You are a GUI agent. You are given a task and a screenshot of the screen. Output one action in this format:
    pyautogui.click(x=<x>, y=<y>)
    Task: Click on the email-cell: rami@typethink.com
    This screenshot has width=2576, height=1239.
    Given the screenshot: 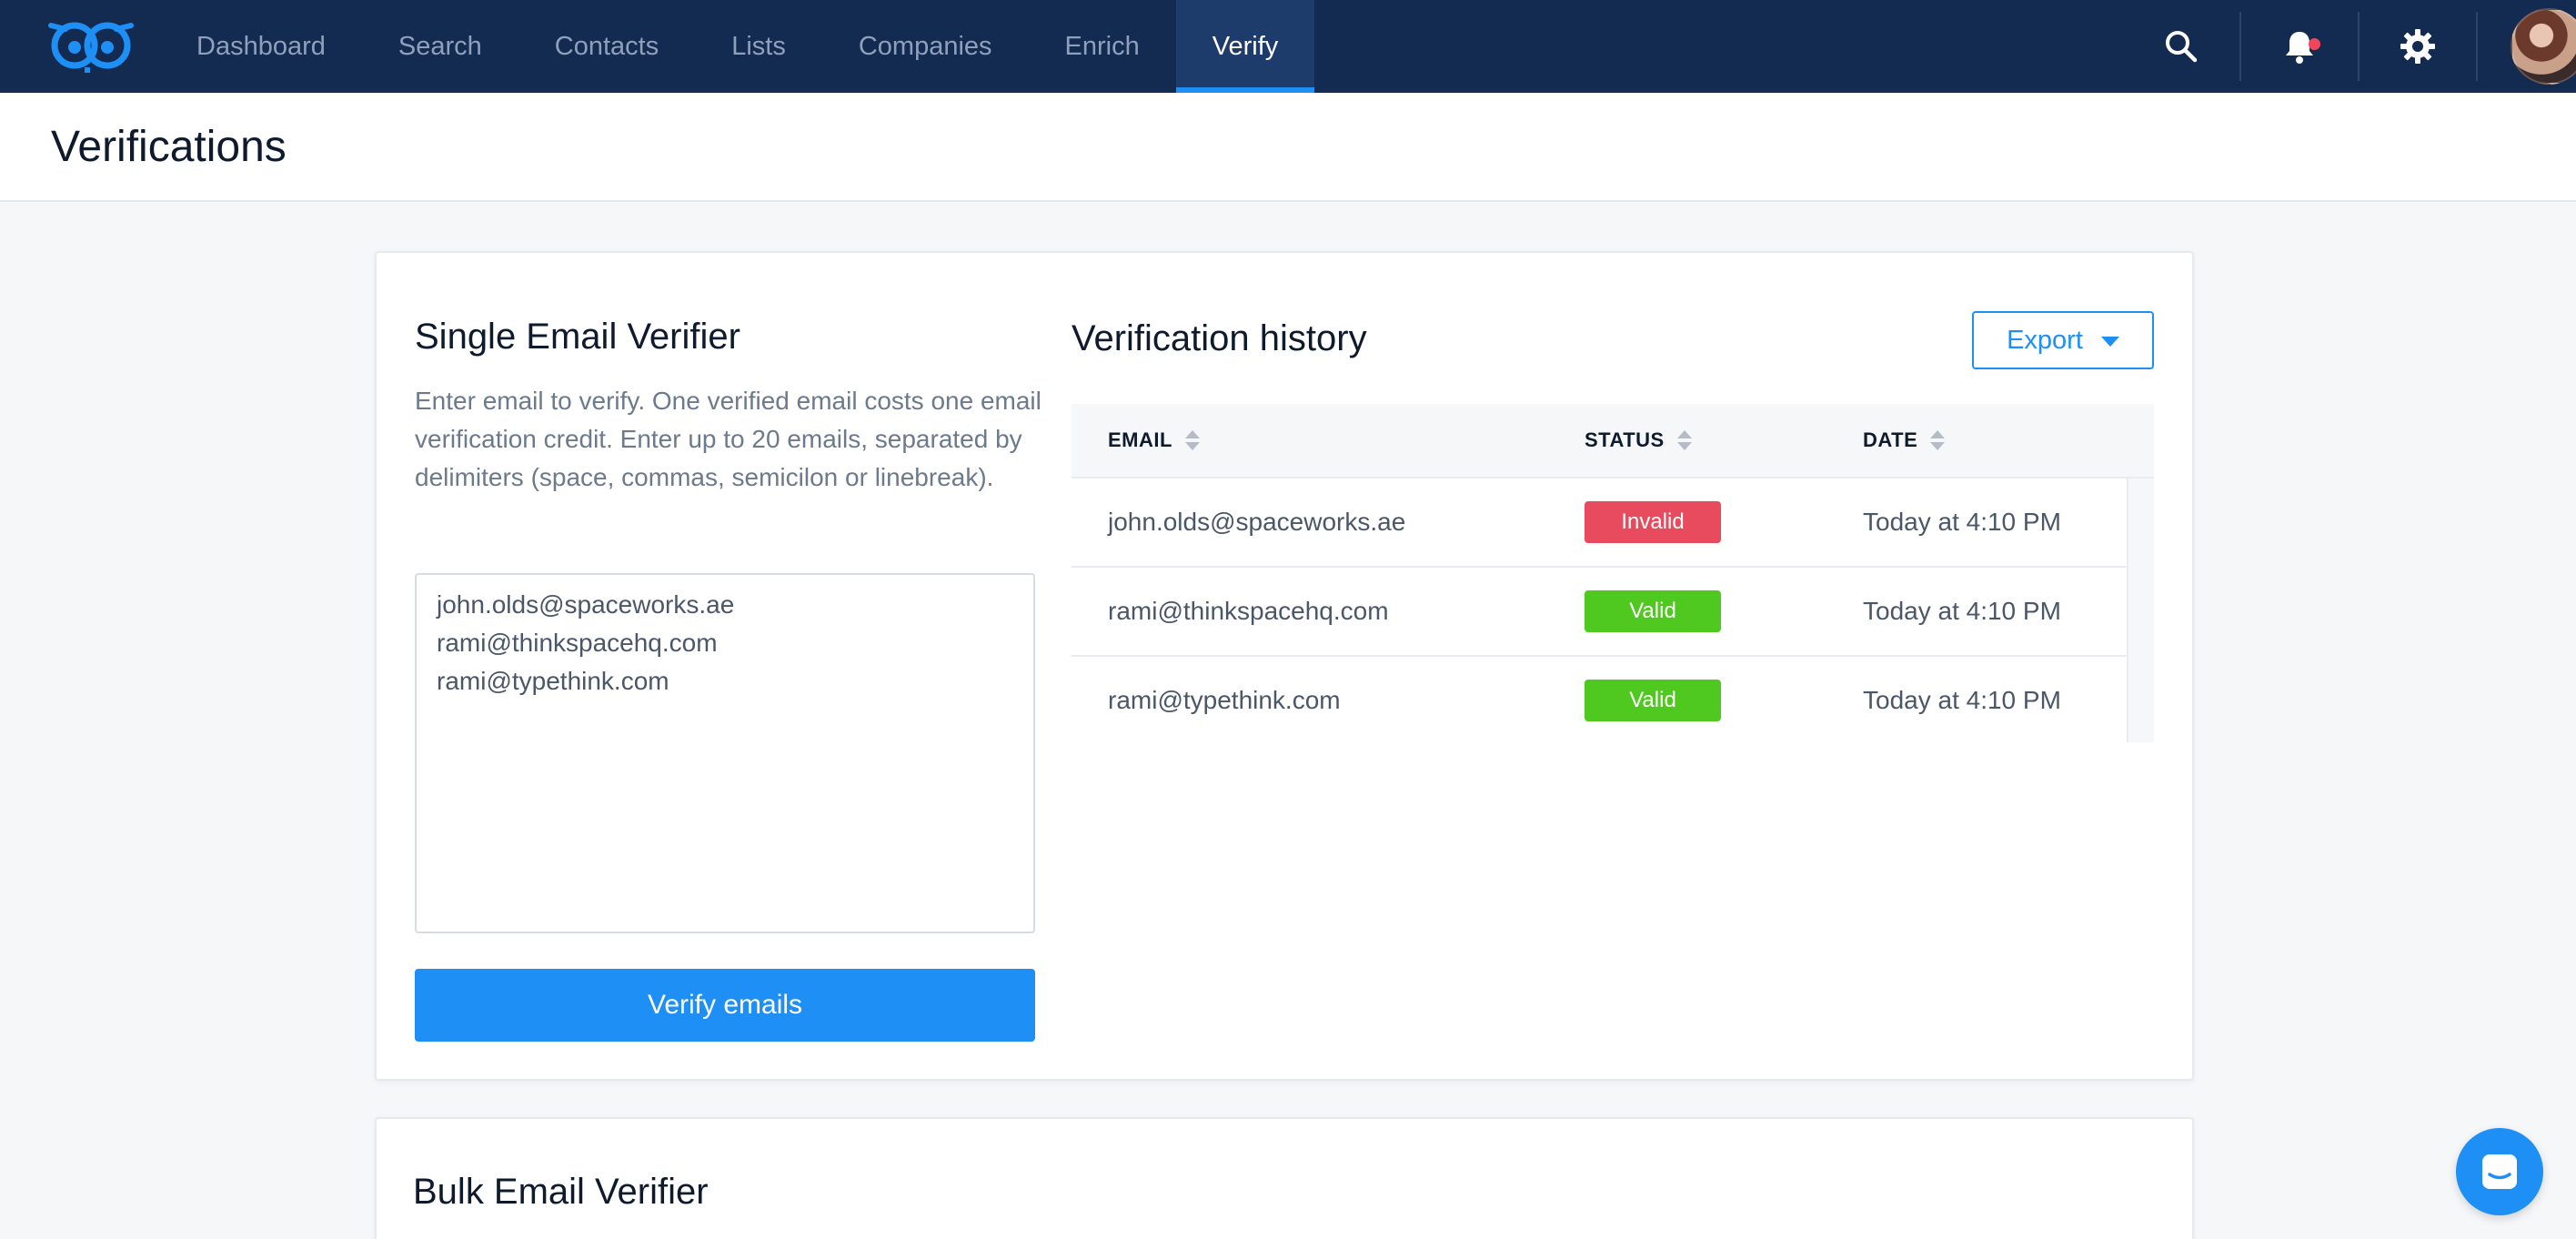 What is the action you would take?
    pyautogui.click(x=1224, y=700)
    